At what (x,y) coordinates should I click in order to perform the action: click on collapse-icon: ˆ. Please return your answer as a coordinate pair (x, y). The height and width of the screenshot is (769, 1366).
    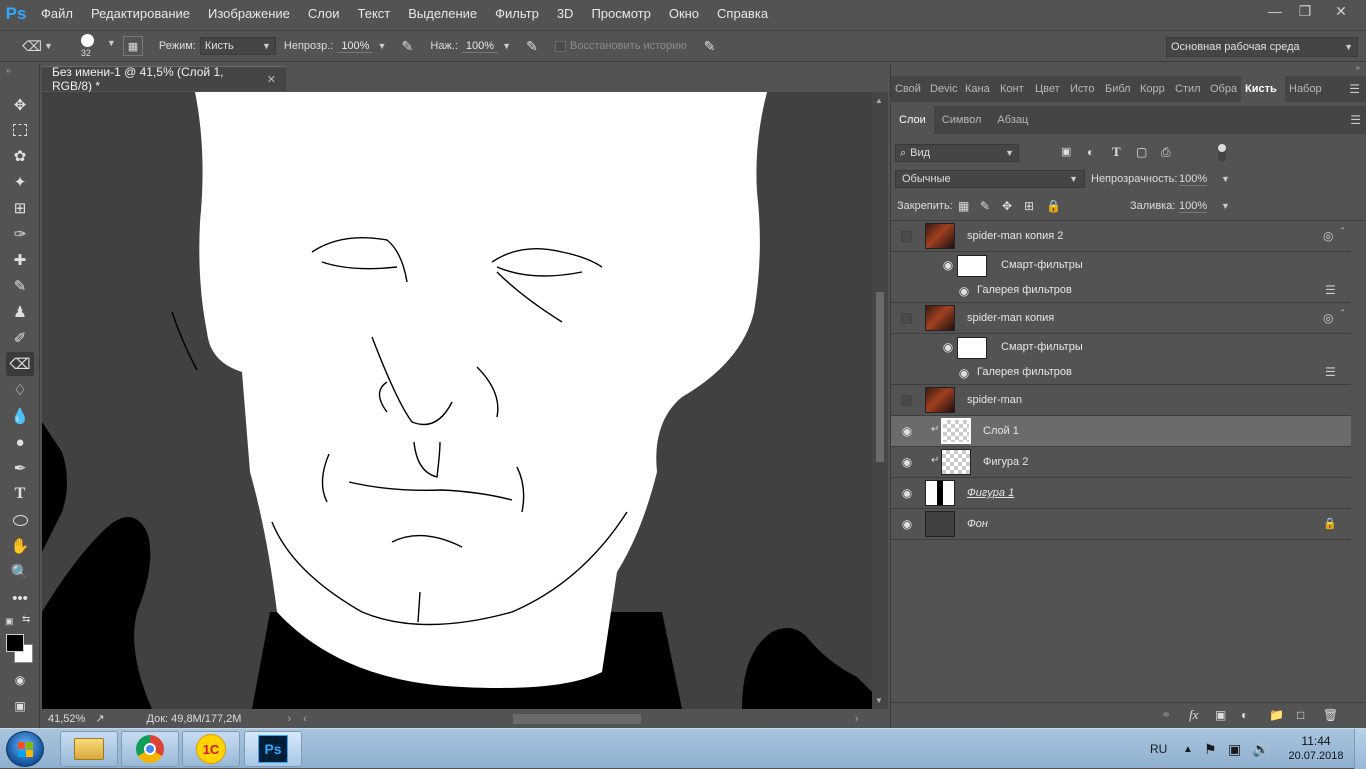
    Looking at the image, I should click on (1342, 232).